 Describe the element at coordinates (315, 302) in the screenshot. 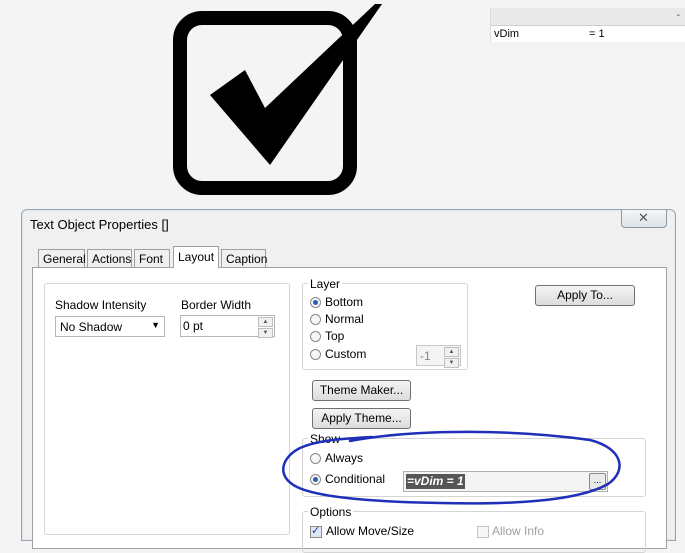

I see `radio-bottom` at that location.